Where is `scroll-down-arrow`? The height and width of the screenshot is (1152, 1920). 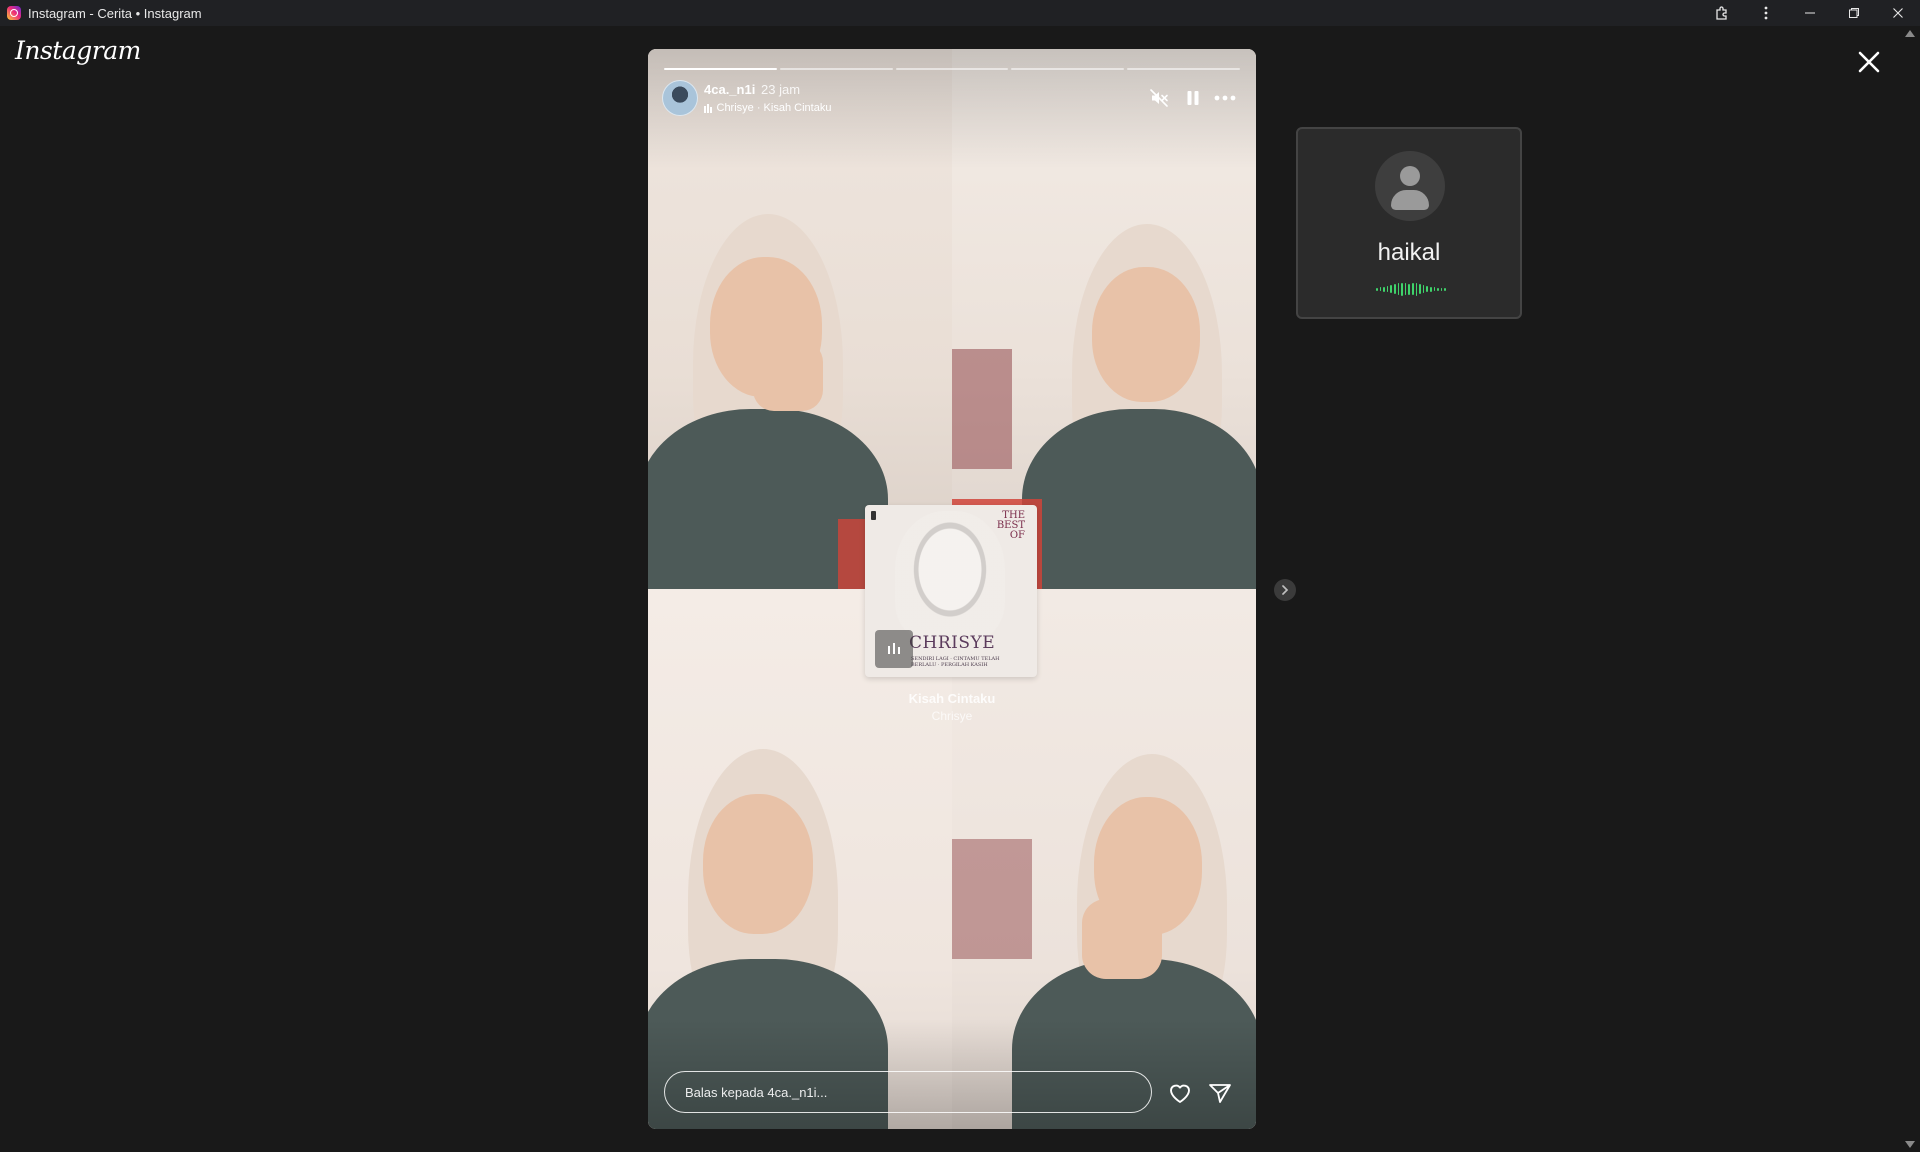 scroll-down-arrow is located at coordinates (1910, 1144).